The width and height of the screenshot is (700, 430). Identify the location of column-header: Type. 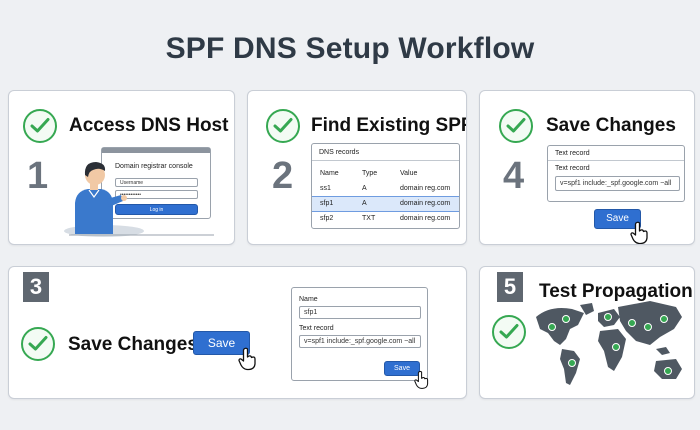
(370, 173).